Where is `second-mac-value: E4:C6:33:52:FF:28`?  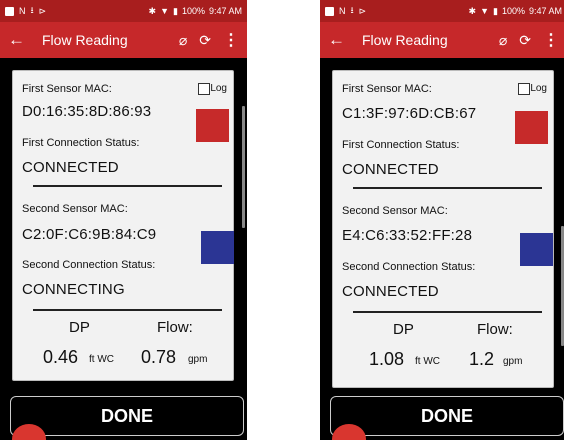 second-mac-value: E4:C6:33:52:FF:28 is located at coordinates (407, 235).